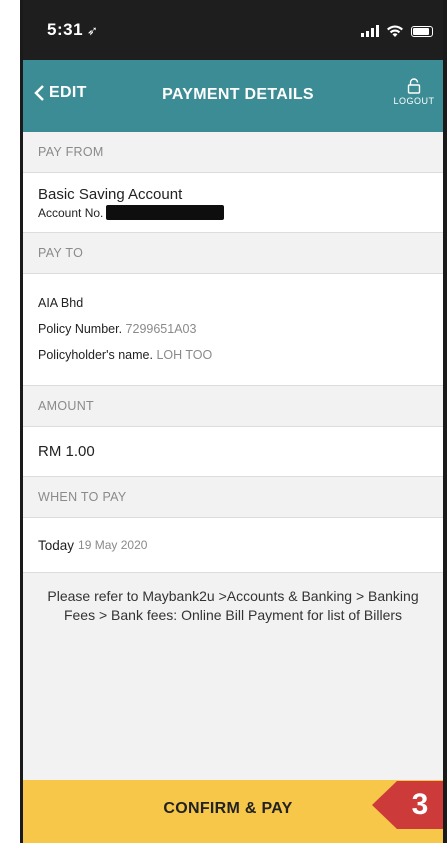  I want to click on battery-icon, so click(422, 31).